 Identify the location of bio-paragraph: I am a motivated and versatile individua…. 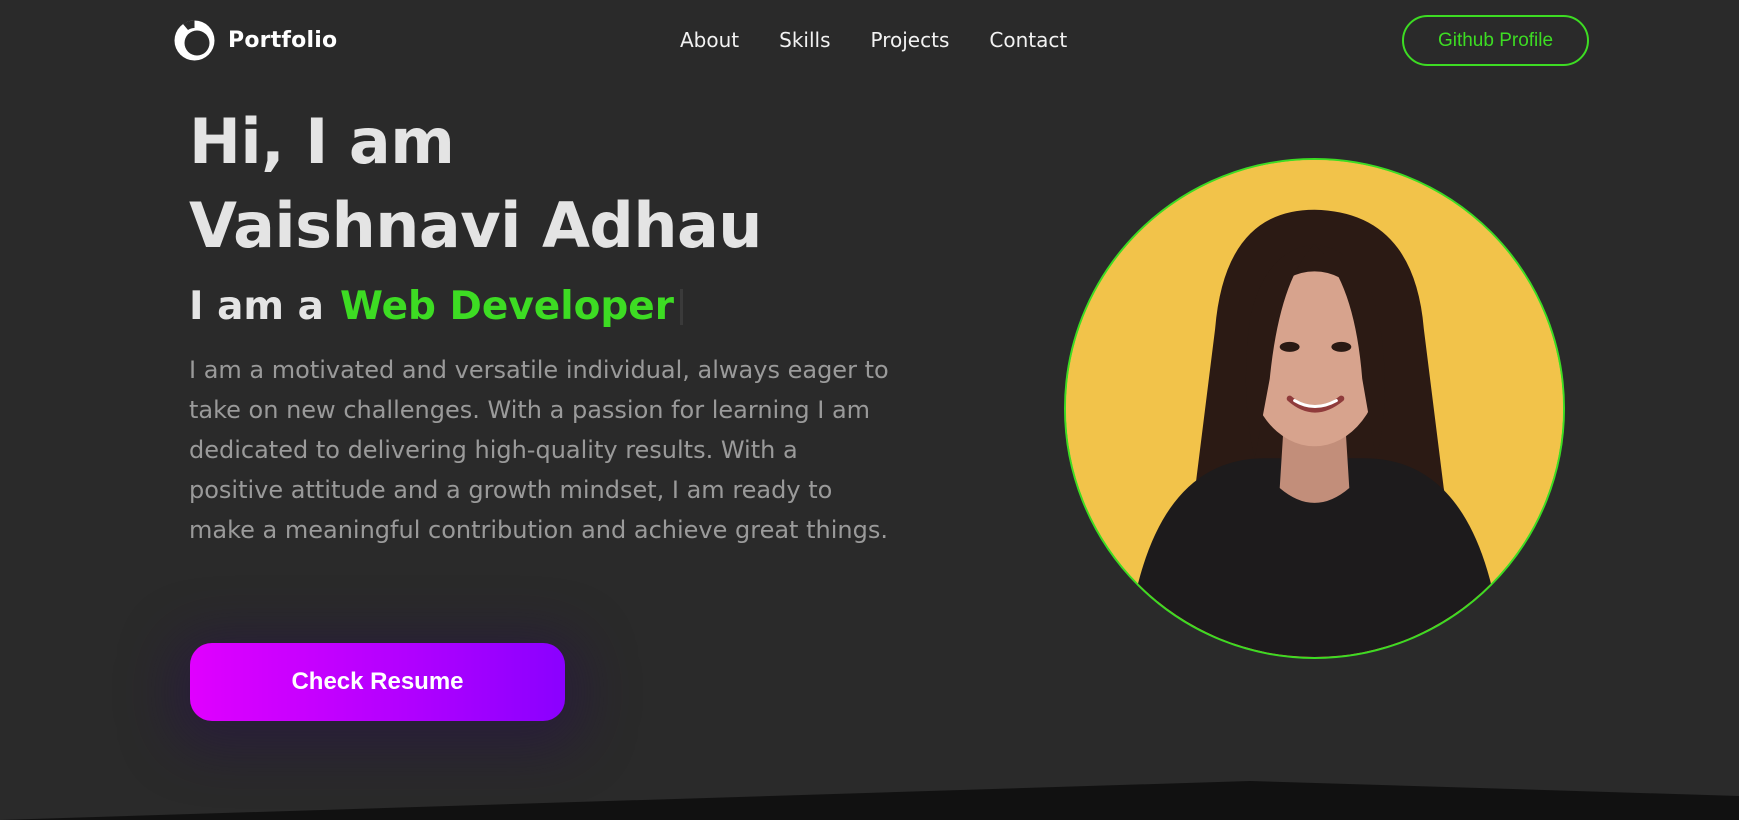
(539, 450).